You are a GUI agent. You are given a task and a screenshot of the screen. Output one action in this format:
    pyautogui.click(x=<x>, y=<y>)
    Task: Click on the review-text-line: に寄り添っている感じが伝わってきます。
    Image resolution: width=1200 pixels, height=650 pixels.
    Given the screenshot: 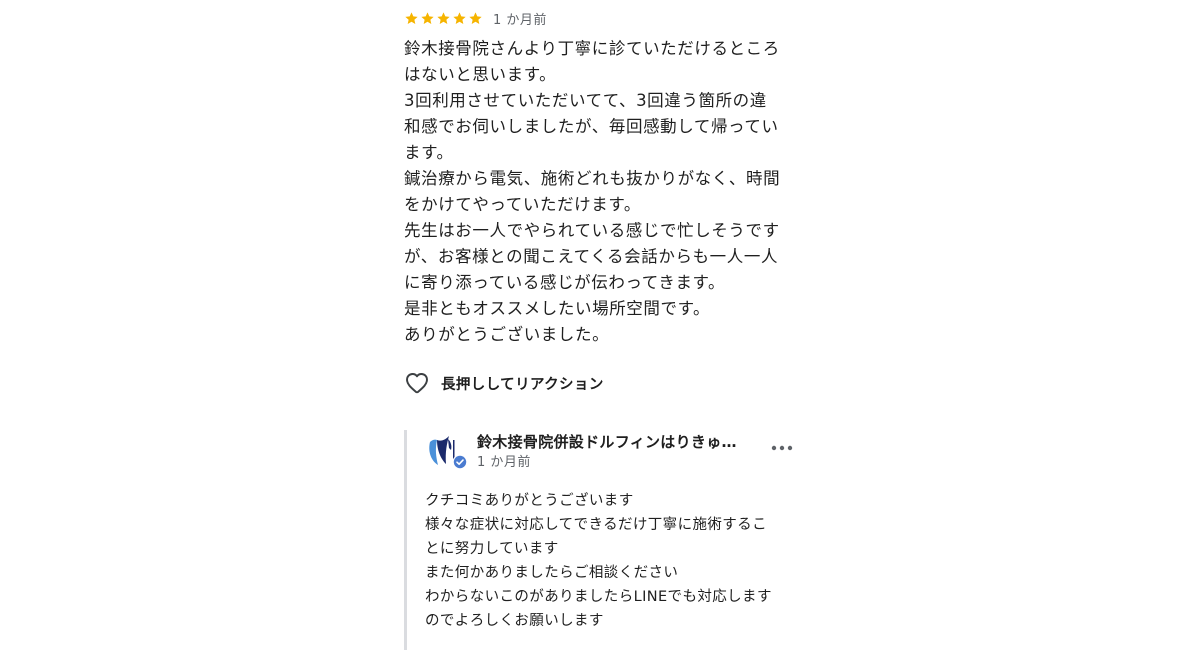 What is the action you would take?
    pyautogui.click(x=565, y=282)
    